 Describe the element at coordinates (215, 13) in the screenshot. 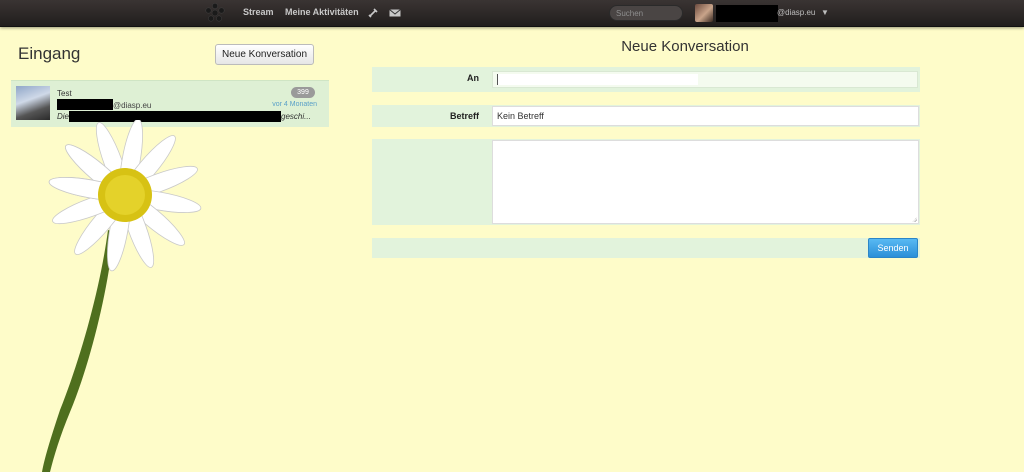

I see `asterisk-icon` at that location.